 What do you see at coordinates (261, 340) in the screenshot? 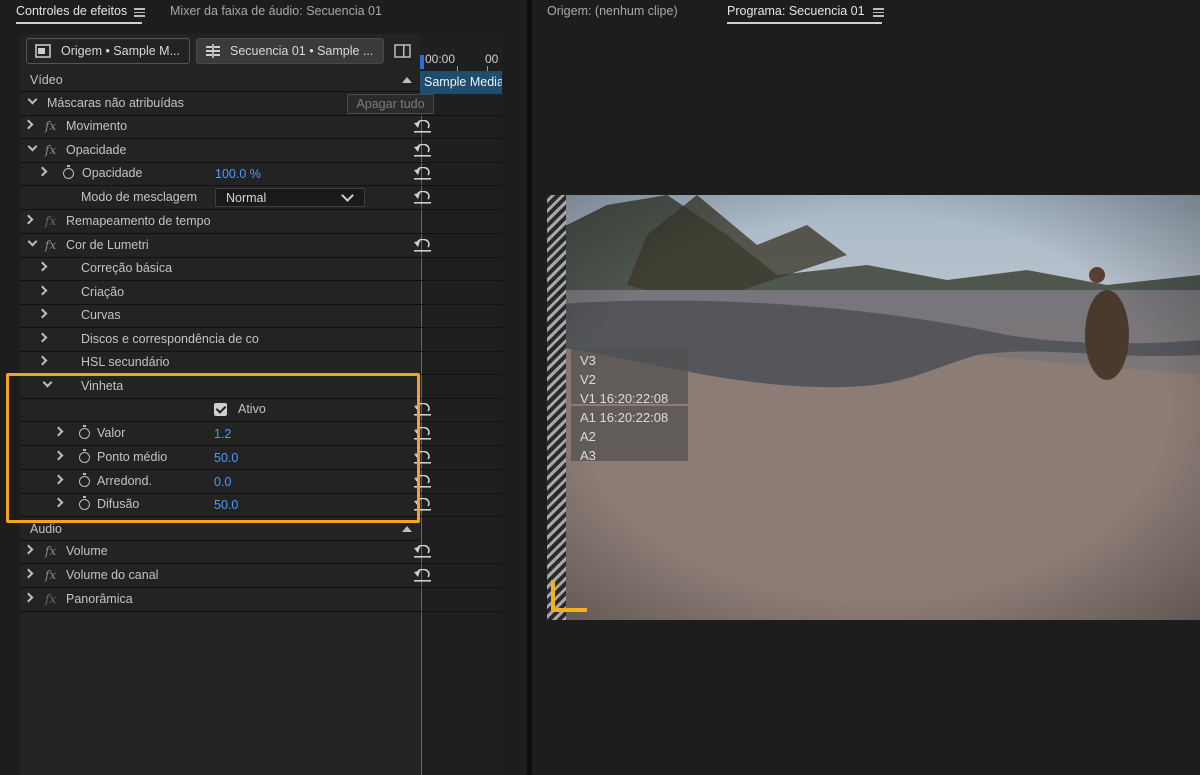
I see `lumetri-wheels: Discos e correspondência de co` at bounding box center [261, 340].